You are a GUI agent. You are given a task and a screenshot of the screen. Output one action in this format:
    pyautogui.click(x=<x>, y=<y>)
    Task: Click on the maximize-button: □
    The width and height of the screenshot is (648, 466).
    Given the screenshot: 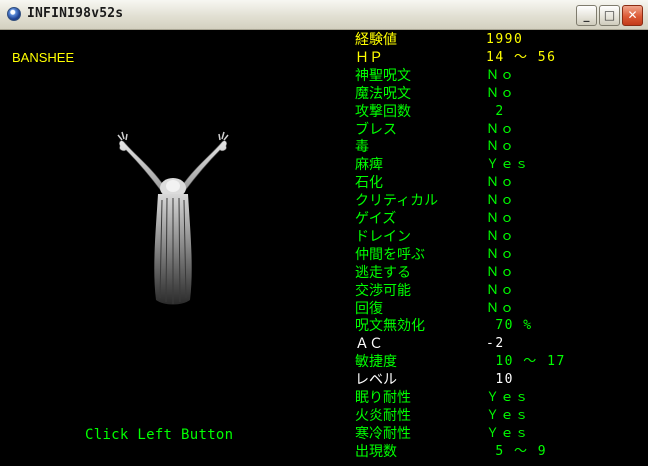 What is the action you would take?
    pyautogui.click(x=609, y=15)
    